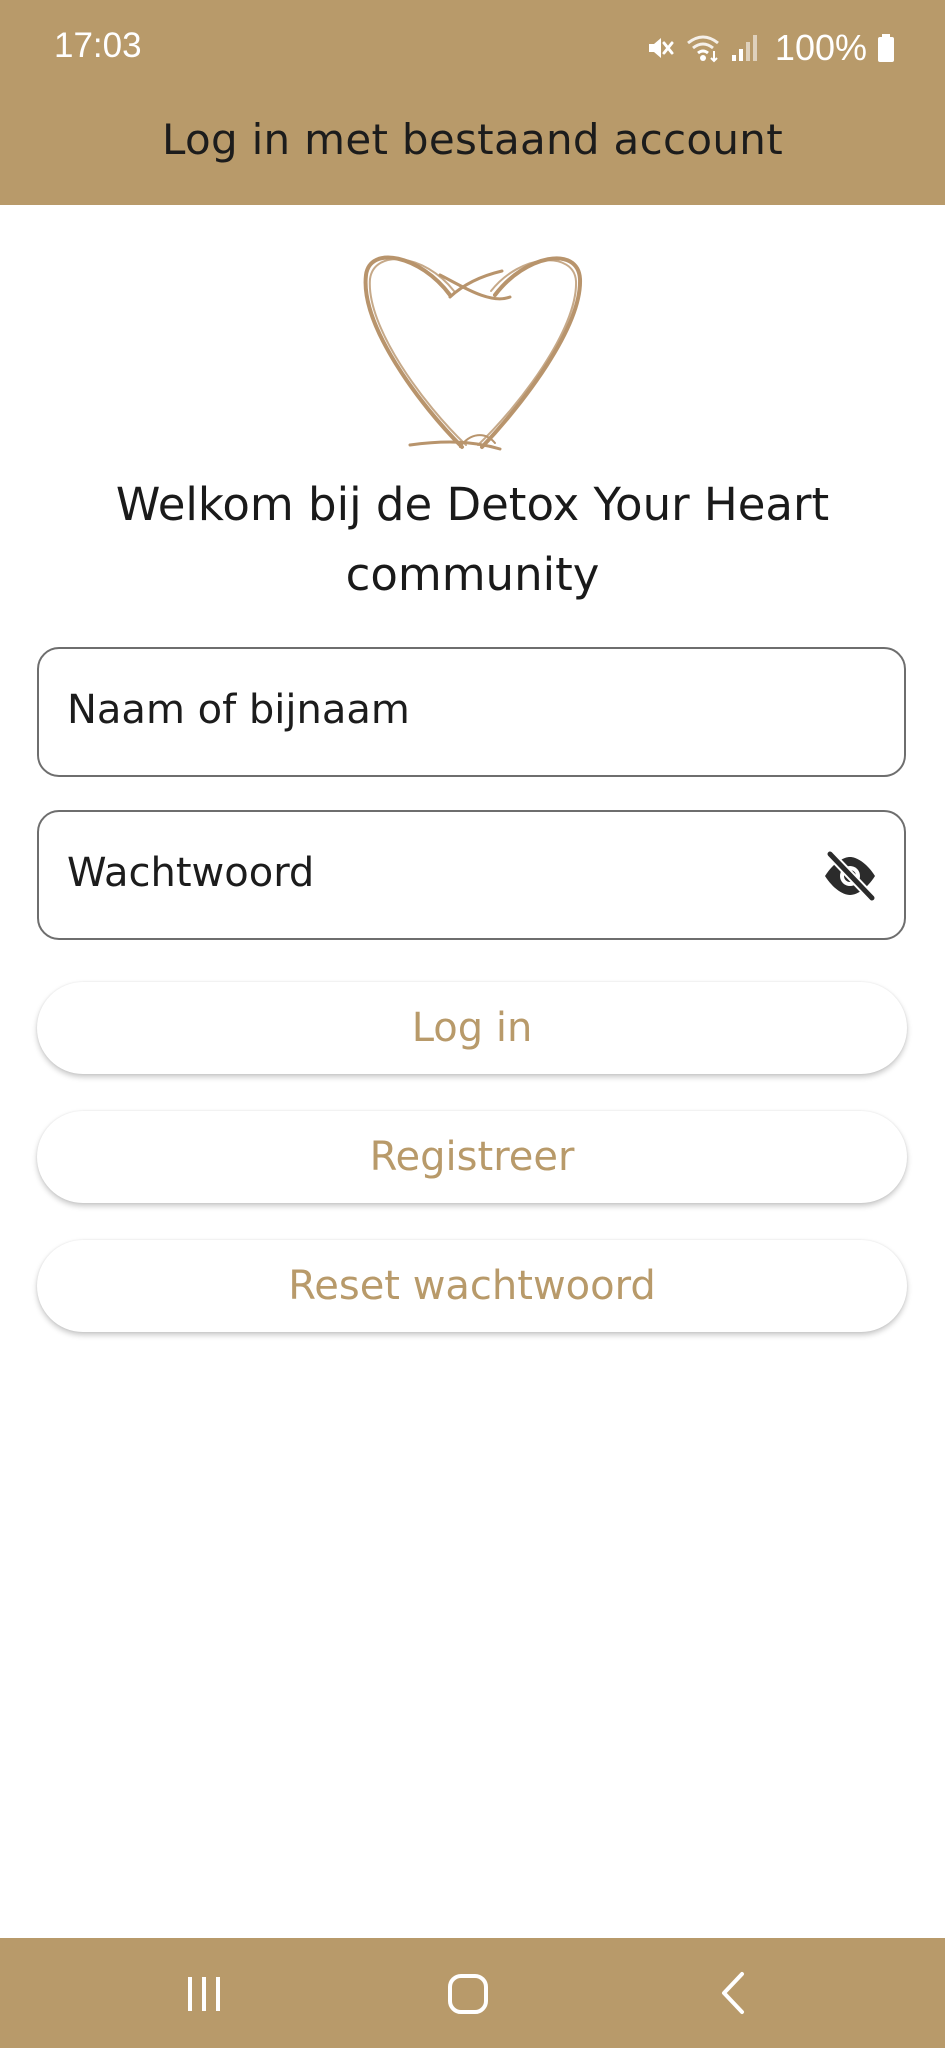  I want to click on eye-off-icon, so click(850, 876).